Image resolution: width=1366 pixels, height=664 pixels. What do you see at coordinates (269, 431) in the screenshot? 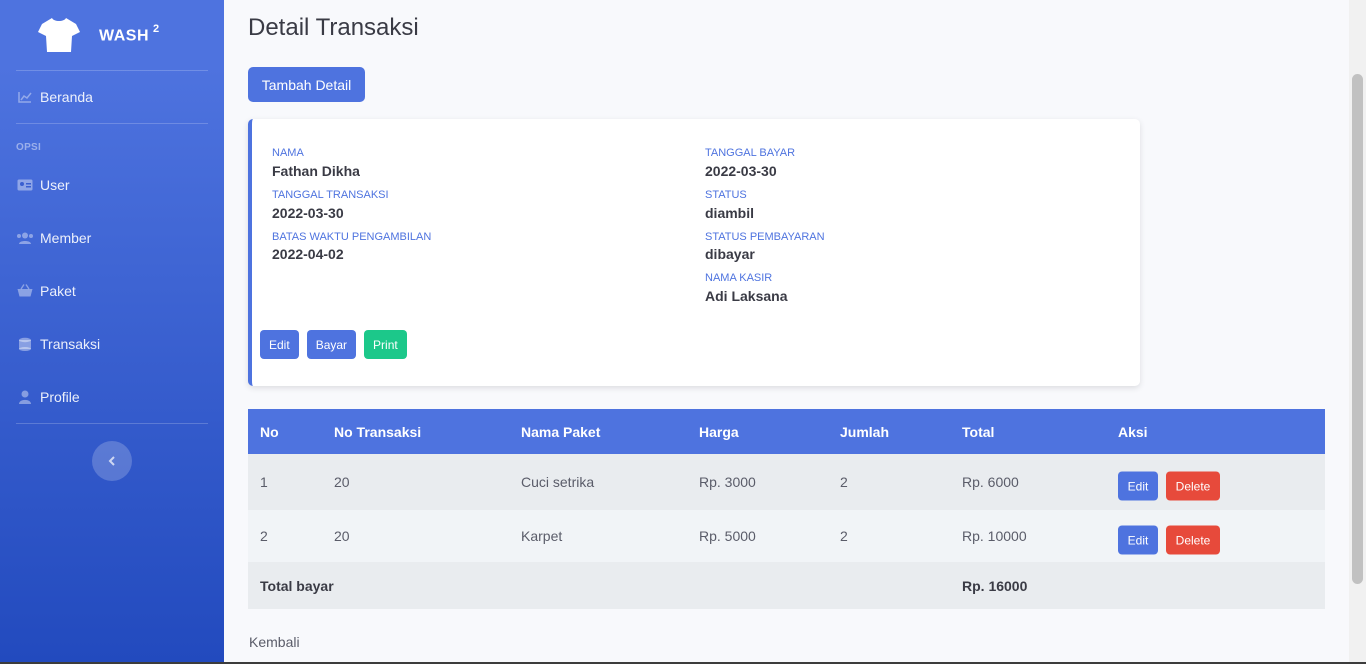
I see `column-header: No` at bounding box center [269, 431].